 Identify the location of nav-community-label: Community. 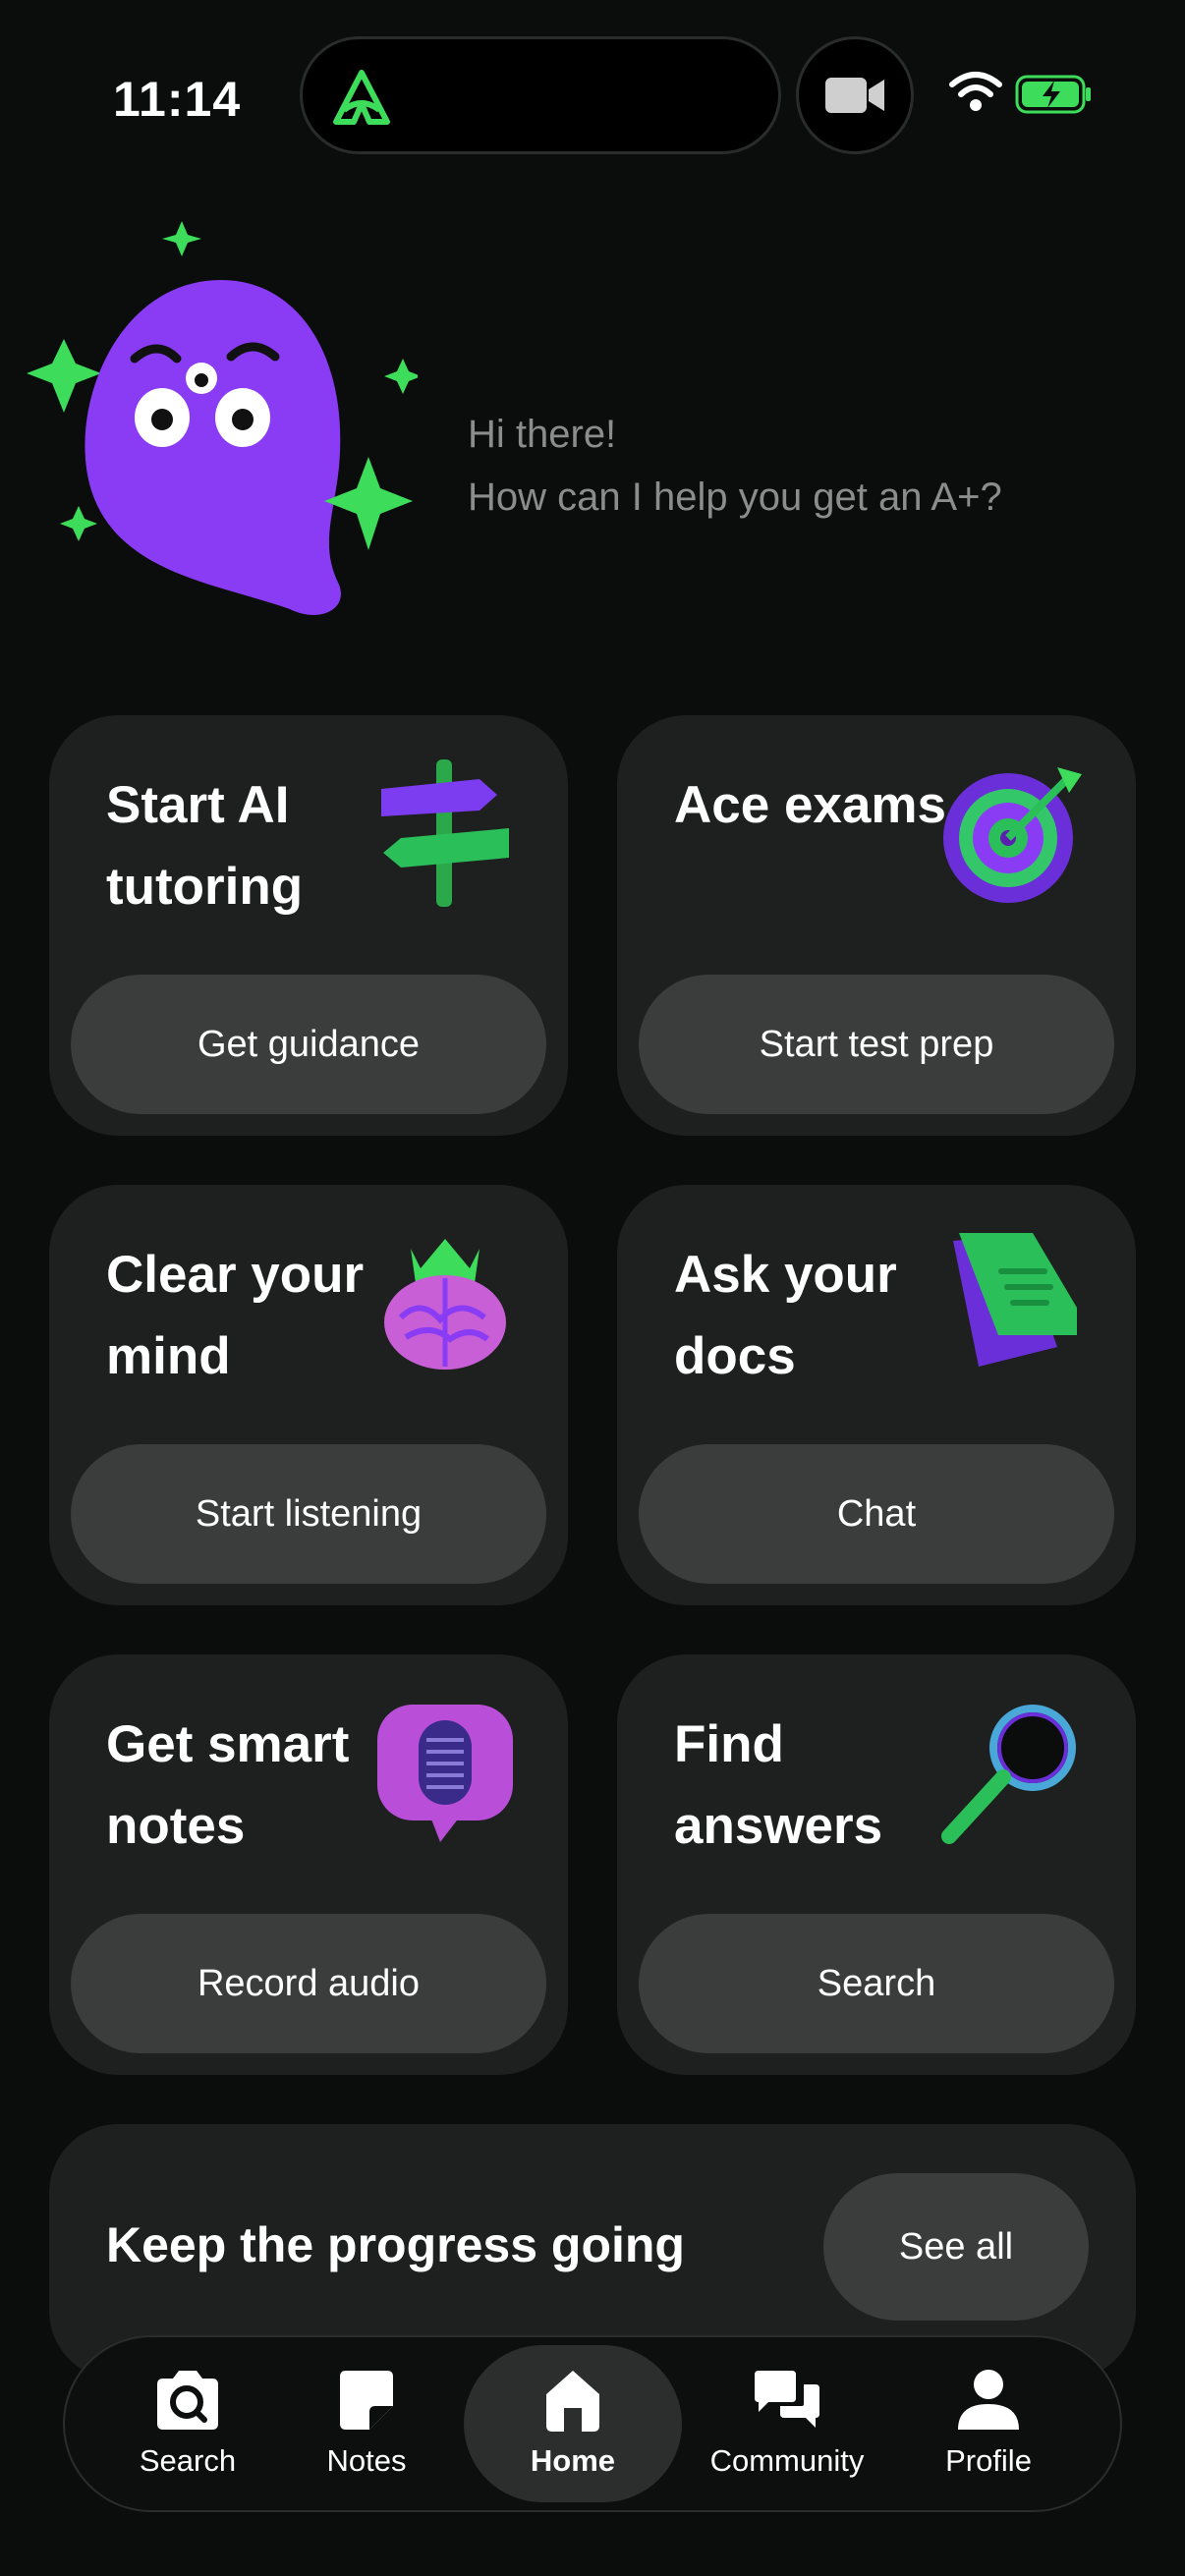
(787, 2460).